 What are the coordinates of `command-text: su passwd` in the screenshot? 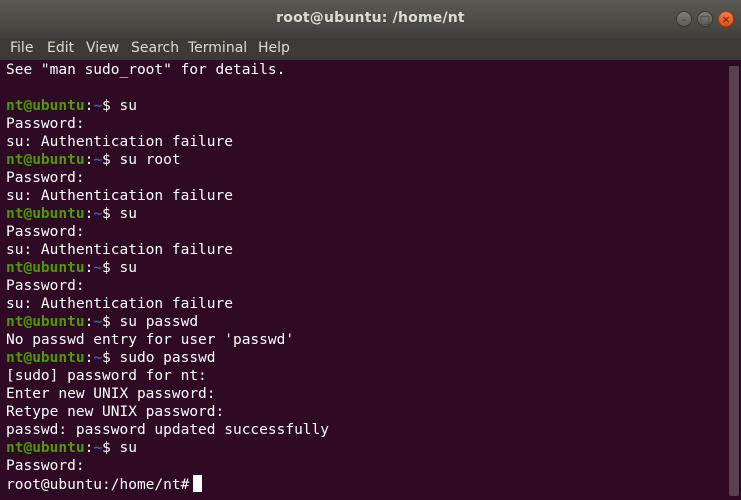 It's located at (154, 322).